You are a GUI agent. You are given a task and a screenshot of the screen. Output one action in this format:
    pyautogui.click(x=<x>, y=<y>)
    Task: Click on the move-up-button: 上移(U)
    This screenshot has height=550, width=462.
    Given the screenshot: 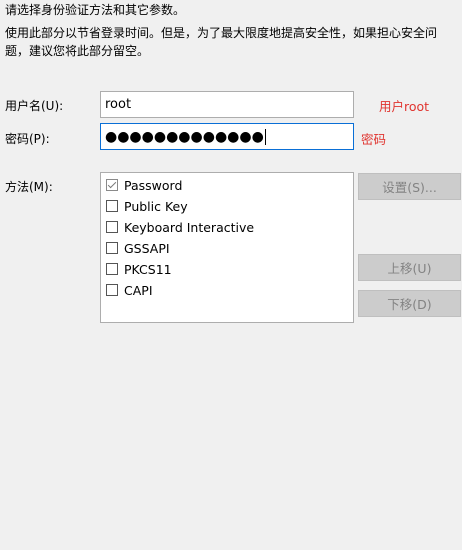 What is the action you would take?
    pyautogui.click(x=409, y=267)
    